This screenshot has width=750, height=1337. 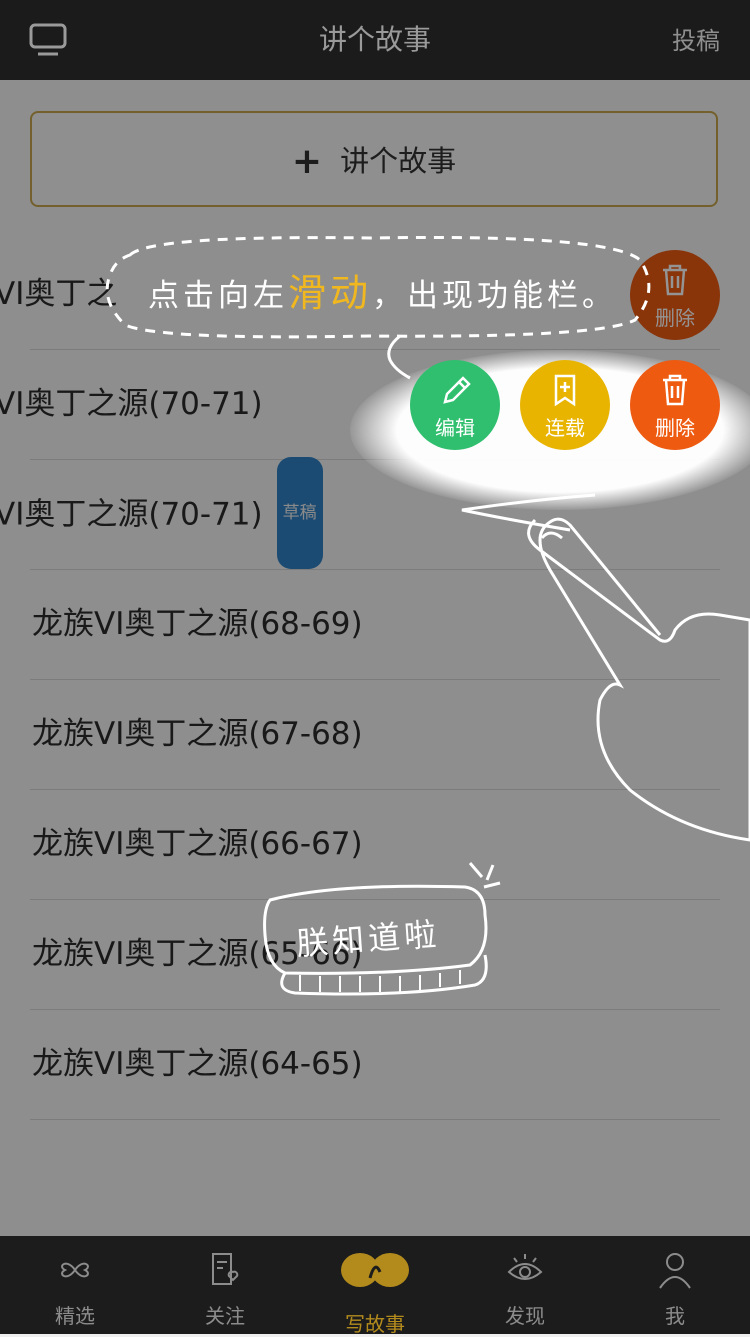 What do you see at coordinates (375, 1119) in the screenshot?
I see `divider` at bounding box center [375, 1119].